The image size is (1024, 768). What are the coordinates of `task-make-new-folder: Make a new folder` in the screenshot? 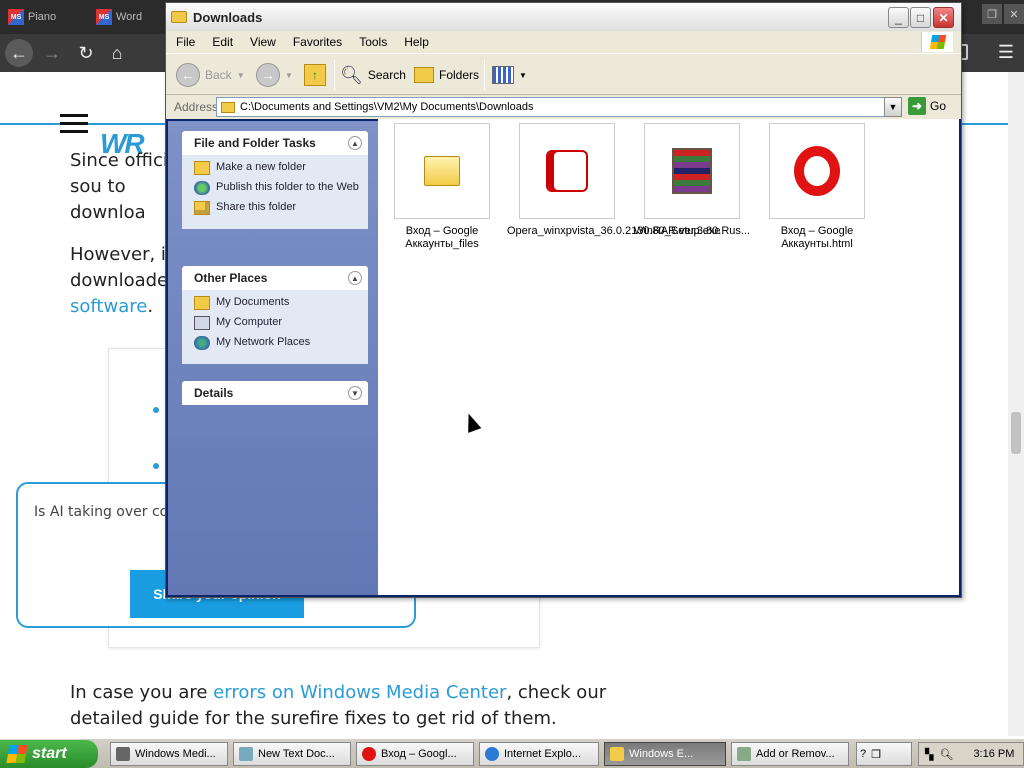 It's located at (277, 168).